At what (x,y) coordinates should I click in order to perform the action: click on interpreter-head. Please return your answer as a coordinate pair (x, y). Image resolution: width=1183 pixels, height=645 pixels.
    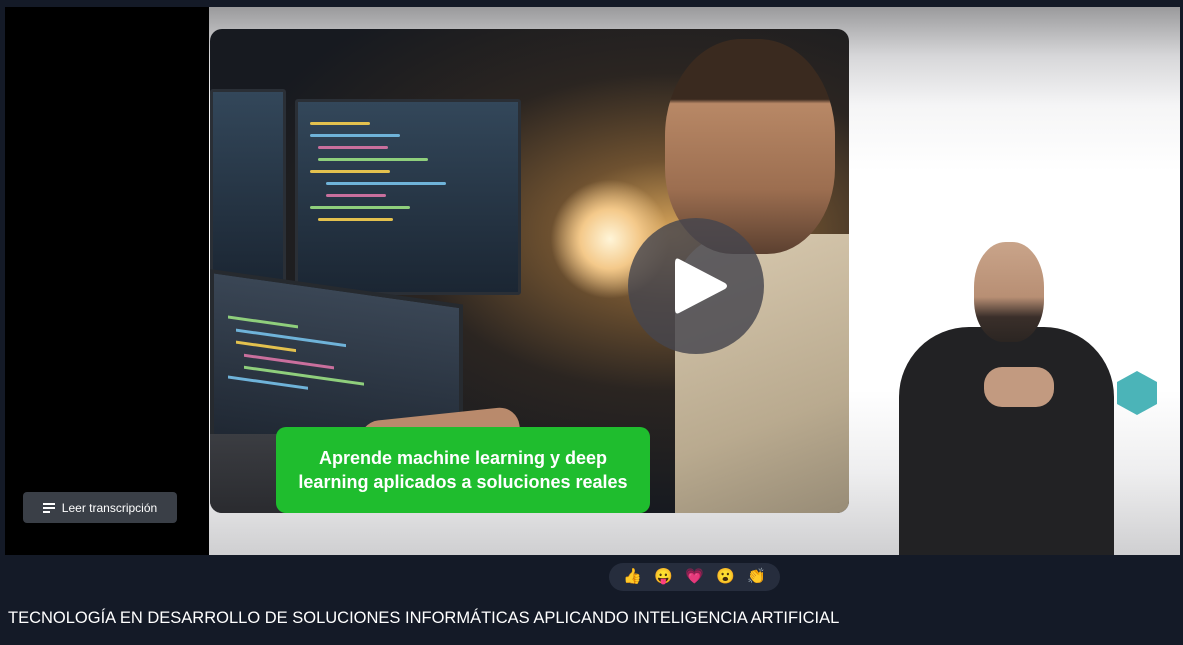
    Looking at the image, I should click on (1009, 292).